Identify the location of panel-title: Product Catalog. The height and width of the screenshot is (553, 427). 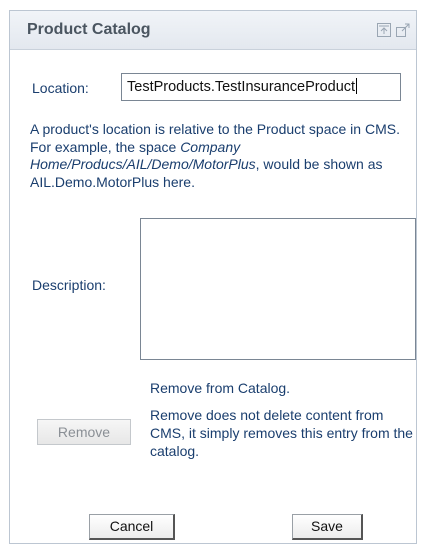
(89, 29).